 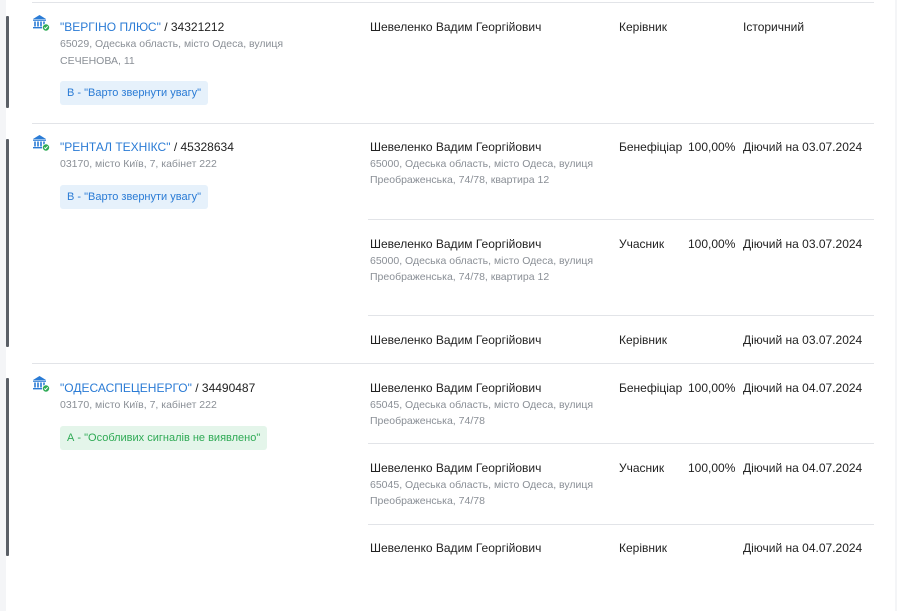 I want to click on status-cell: Історичний, so click(x=774, y=27).